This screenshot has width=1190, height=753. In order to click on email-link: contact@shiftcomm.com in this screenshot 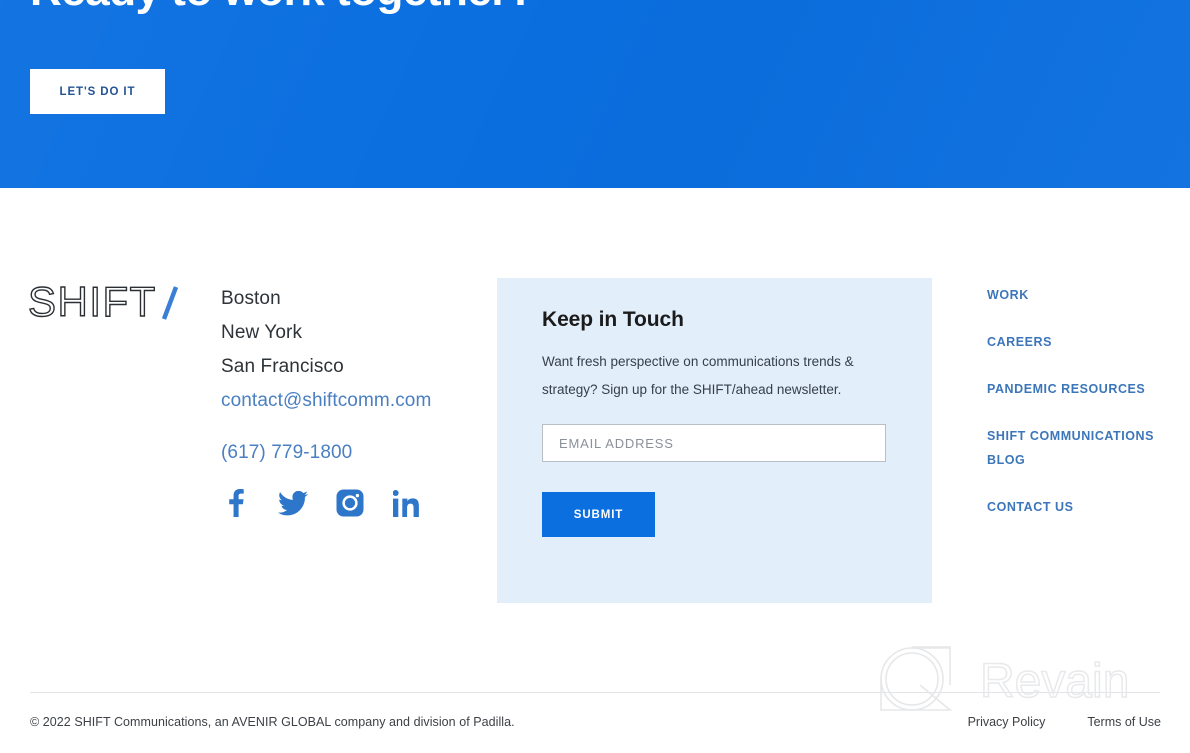, I will do `click(351, 401)`.